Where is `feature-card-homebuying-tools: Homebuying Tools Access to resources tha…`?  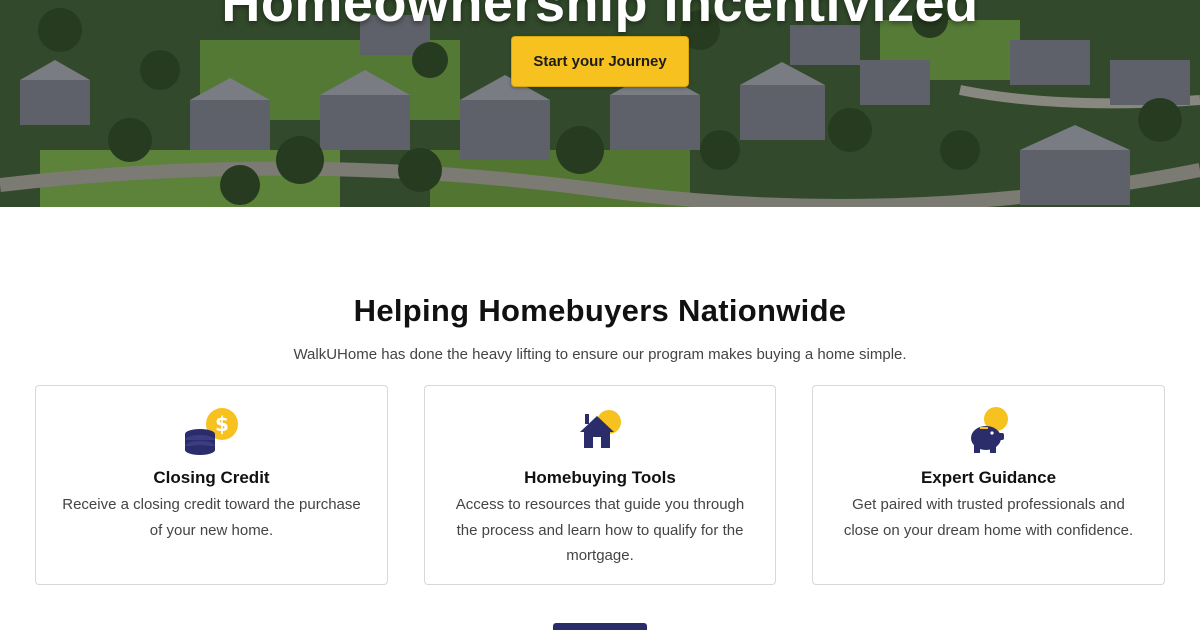
feature-card-homebuying-tools: Homebuying Tools Access to resources tha… is located at coordinates (600, 485).